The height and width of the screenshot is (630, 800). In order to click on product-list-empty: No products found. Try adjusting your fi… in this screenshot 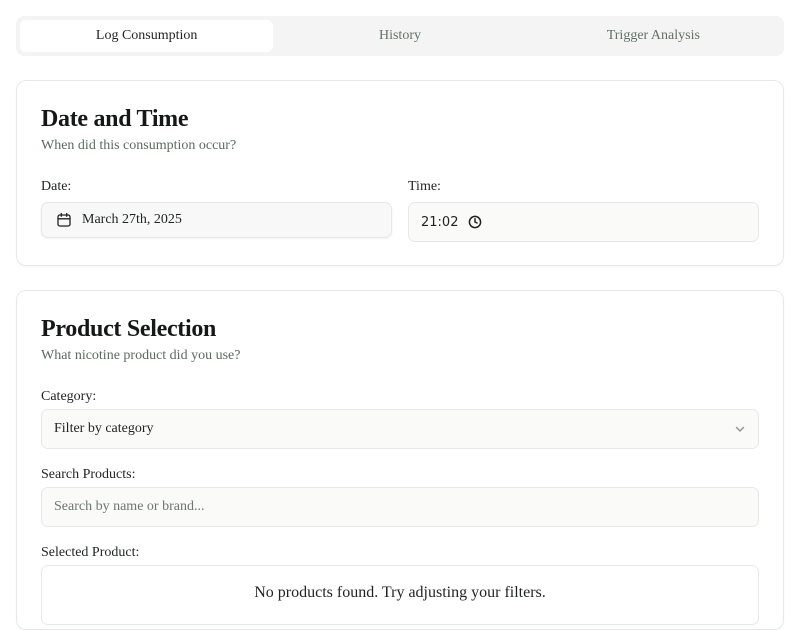, I will do `click(400, 595)`.